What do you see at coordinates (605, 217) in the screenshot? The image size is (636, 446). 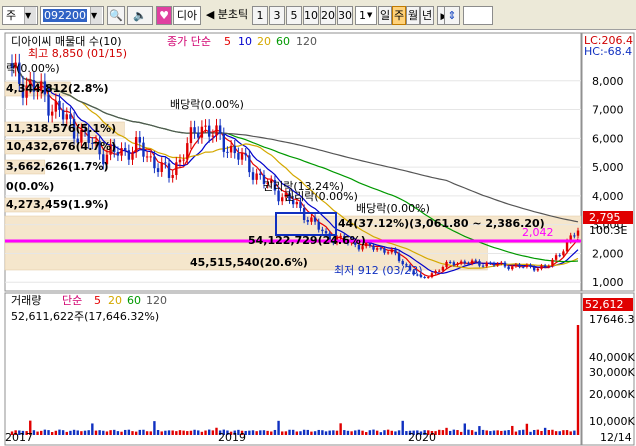 I see `last-price-value: 2,795` at bounding box center [605, 217].